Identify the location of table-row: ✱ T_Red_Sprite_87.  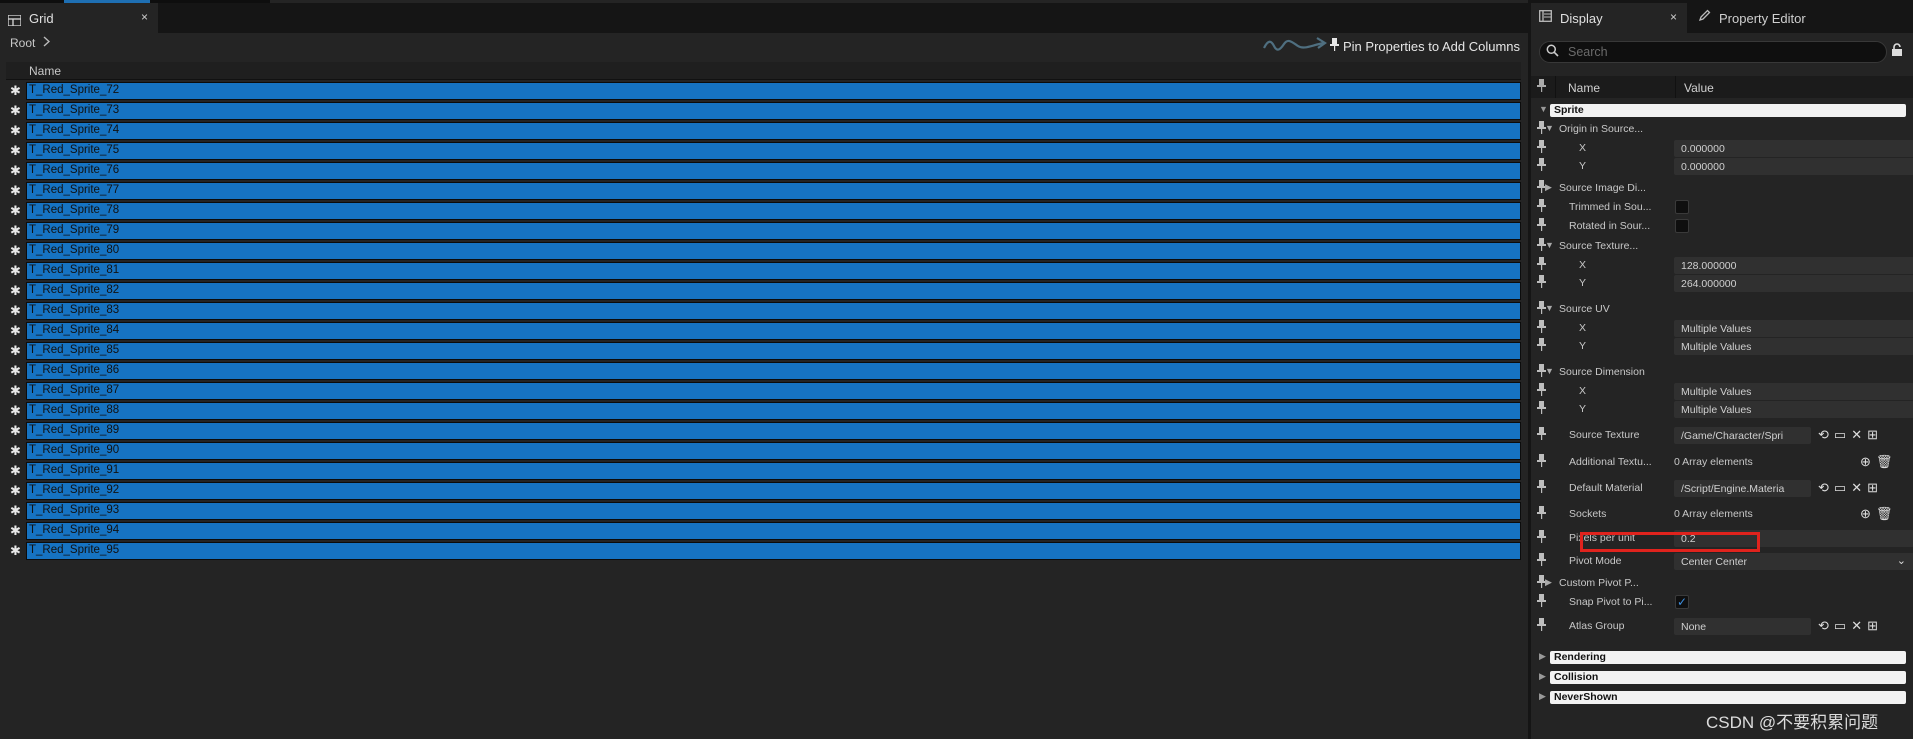
(764, 391).